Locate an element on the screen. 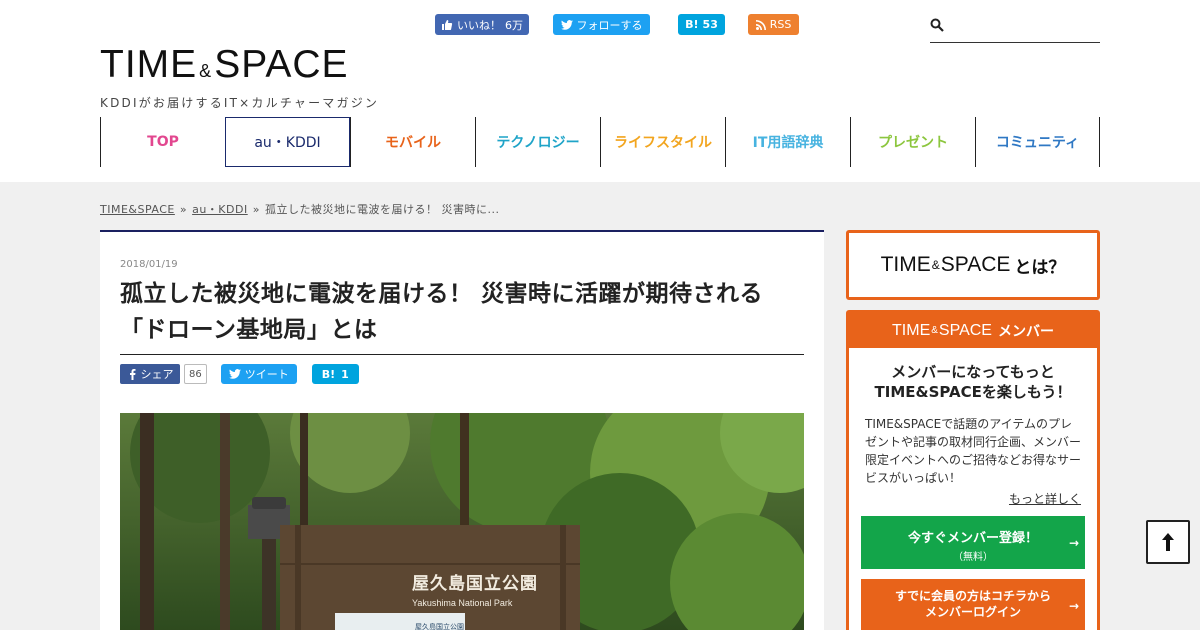 This screenshot has width=1200, height=630. nav-label: au・KDDI is located at coordinates (287, 143).